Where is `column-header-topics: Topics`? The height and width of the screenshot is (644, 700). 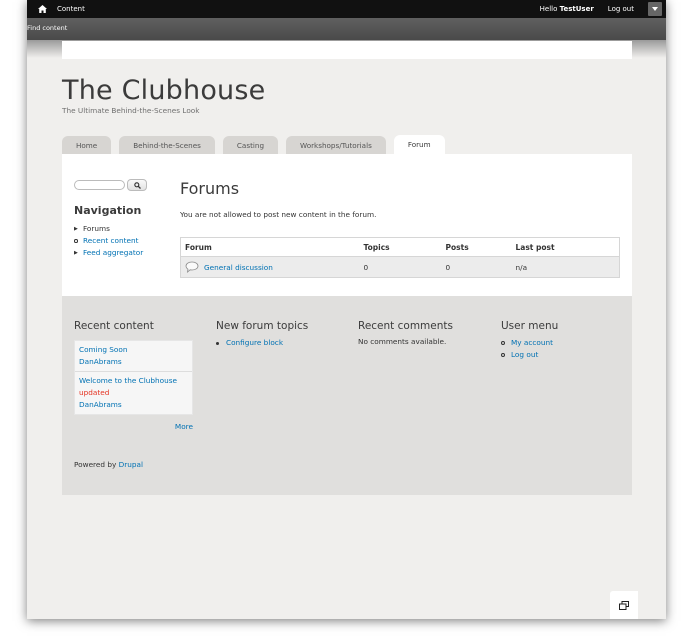
column-header-topics: Topics is located at coordinates (400, 247).